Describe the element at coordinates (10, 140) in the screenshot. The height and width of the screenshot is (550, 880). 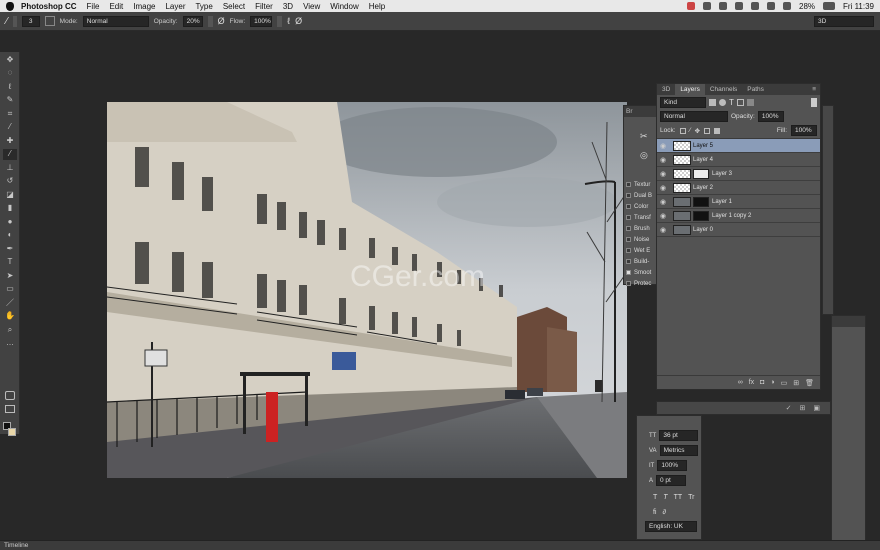
I see `healing-brush-tool-icon: ✚` at that location.